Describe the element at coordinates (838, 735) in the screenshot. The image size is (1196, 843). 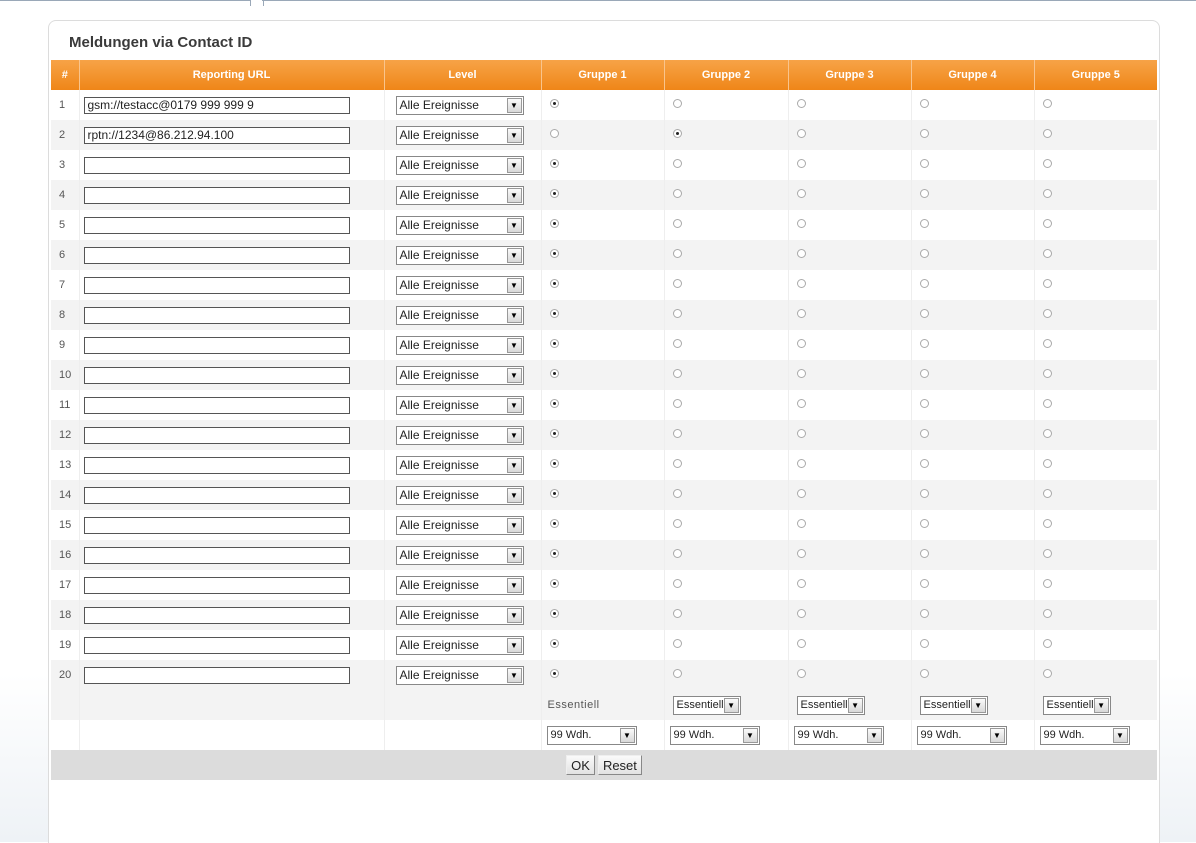
I see `repeat-select-gruppe-3: 99 Wdh. ▼` at that location.